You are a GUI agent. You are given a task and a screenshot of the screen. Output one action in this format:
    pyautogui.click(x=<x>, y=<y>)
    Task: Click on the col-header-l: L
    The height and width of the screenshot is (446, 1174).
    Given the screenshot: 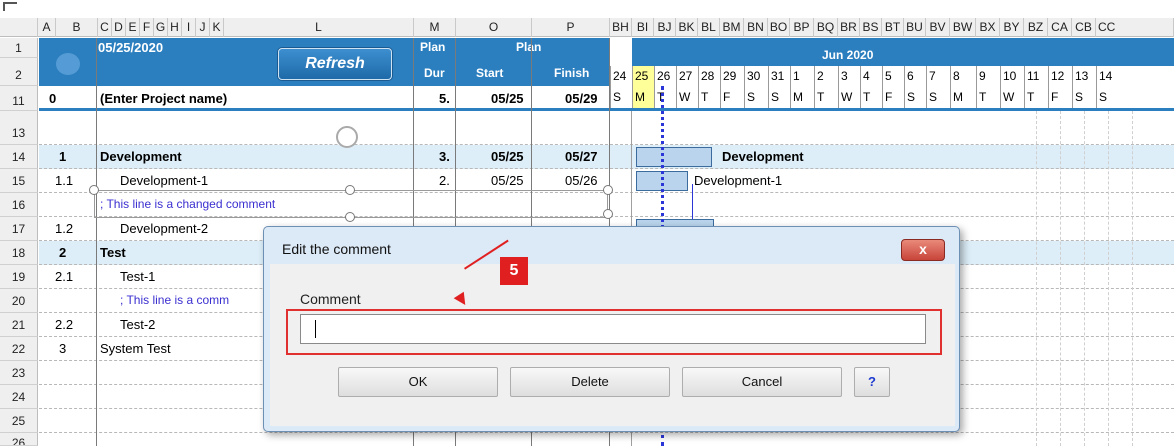 What is the action you would take?
    pyautogui.click(x=319, y=27)
    